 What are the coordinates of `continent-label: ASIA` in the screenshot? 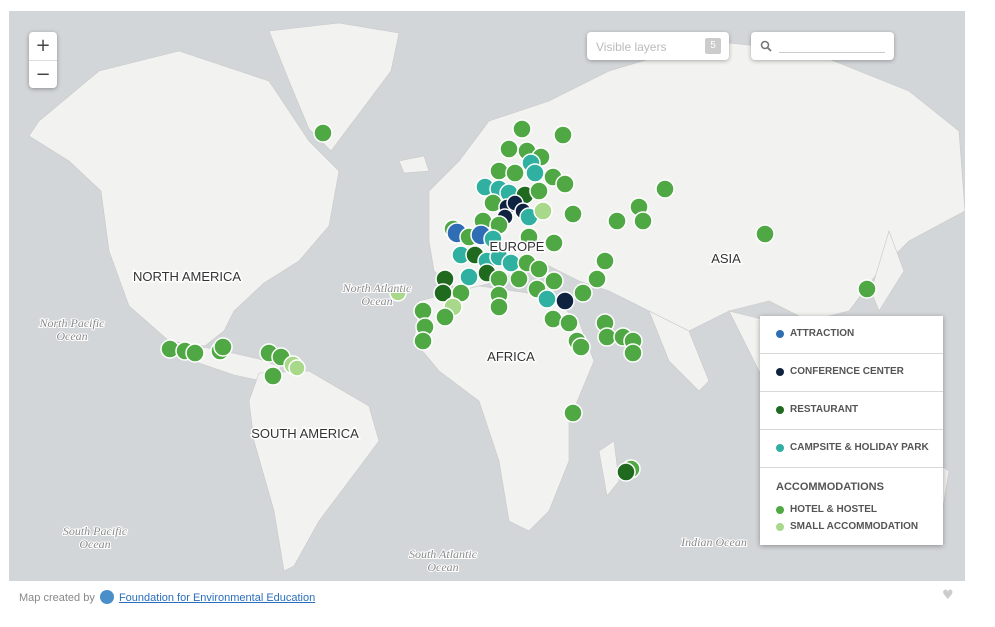 It's located at (726, 258).